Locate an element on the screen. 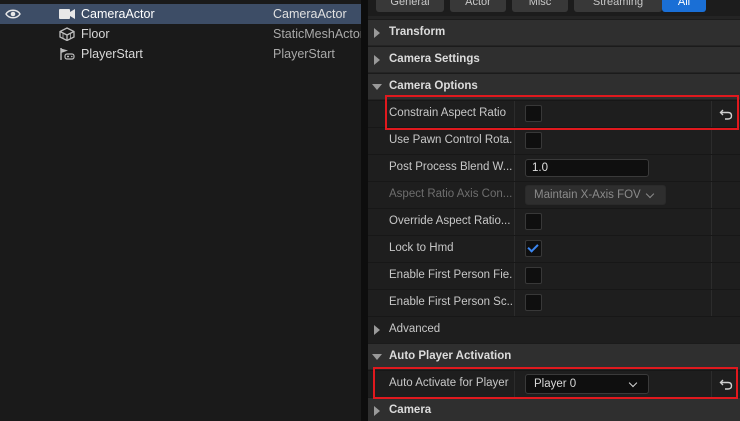  checkmark-icon is located at coordinates (533, 247).